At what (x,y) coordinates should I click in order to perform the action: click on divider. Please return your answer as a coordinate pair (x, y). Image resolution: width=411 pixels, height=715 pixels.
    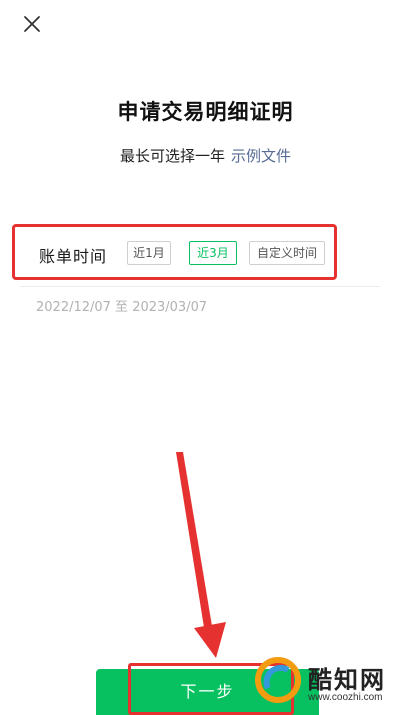
    Looking at the image, I should click on (200, 286).